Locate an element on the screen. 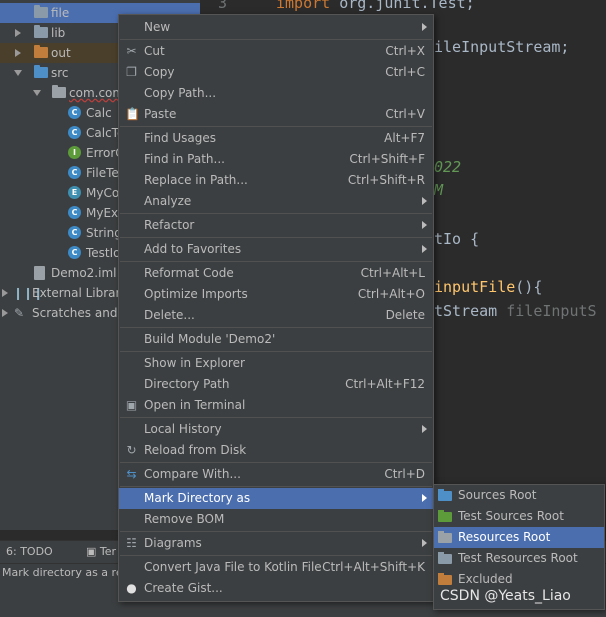 The image size is (606, 617). watermark: CSDN @Yeats_Liao is located at coordinates (505, 596).